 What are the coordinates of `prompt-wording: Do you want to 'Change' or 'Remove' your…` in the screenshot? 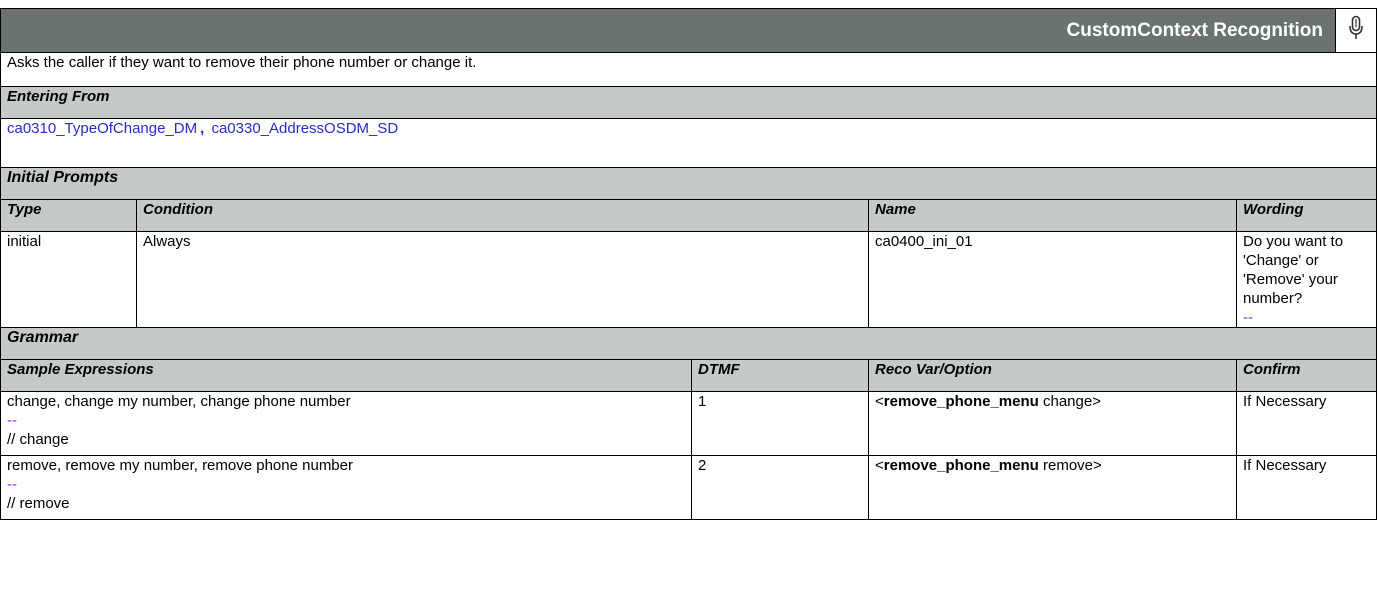 It's located at (1293, 270).